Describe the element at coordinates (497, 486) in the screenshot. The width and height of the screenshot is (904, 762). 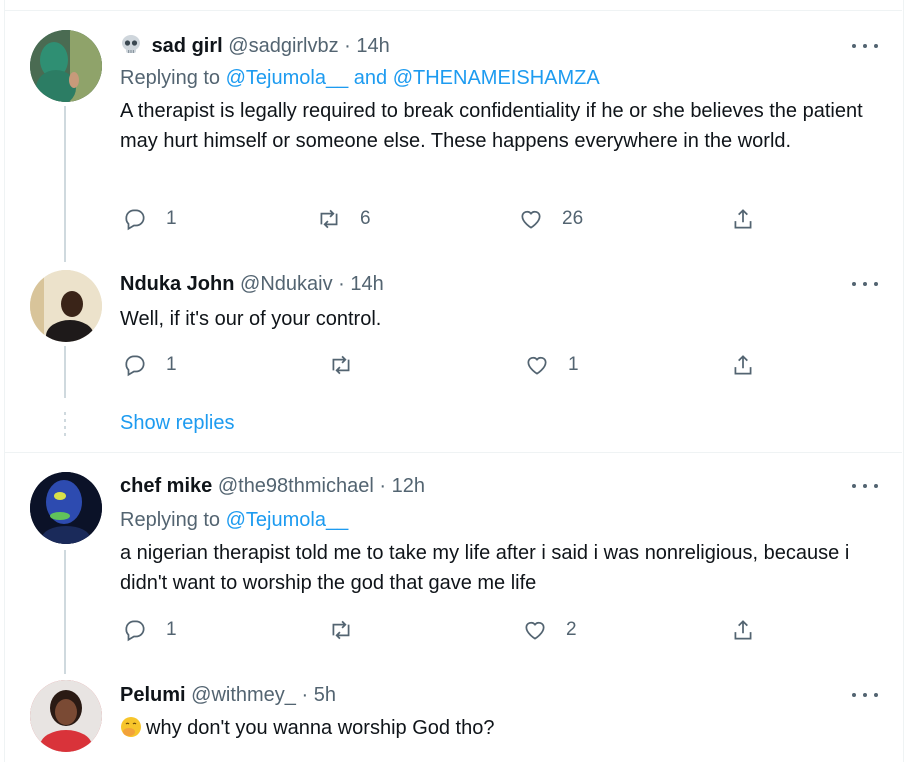
I see `tweet-header: chef mike @the98thmichael · 12h` at that location.